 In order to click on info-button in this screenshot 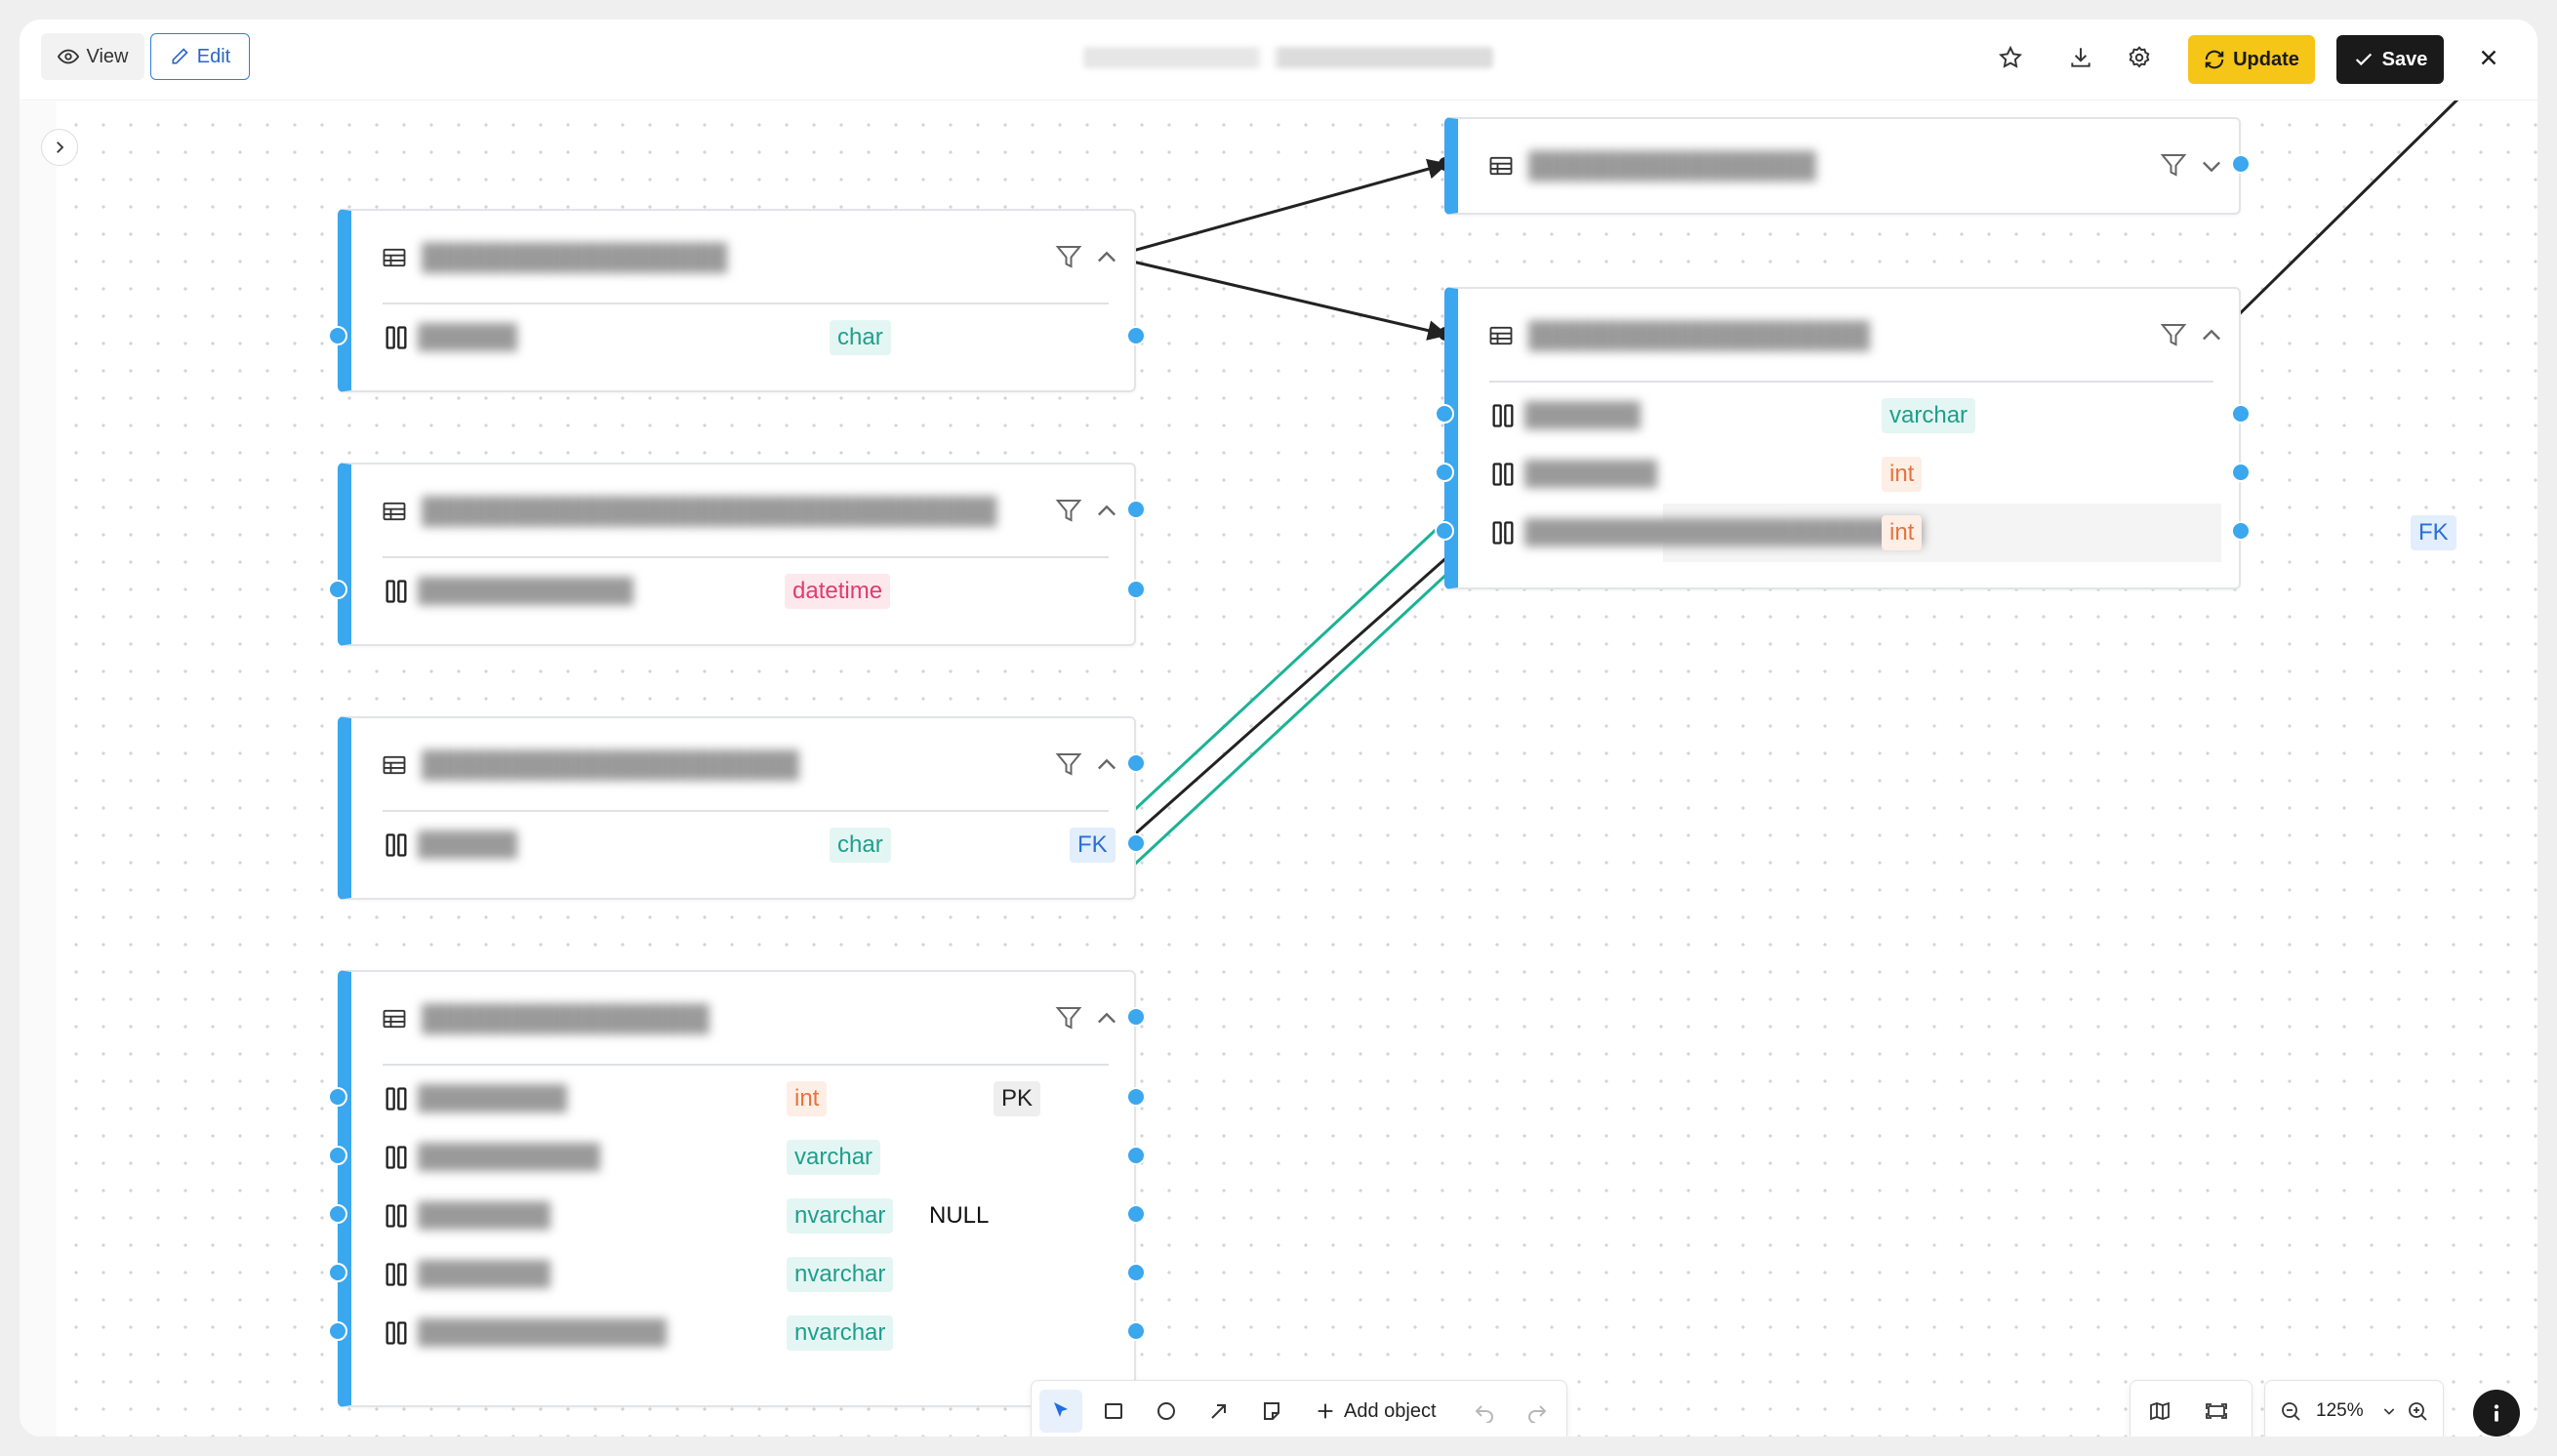, I will do `click(2496, 1413)`.